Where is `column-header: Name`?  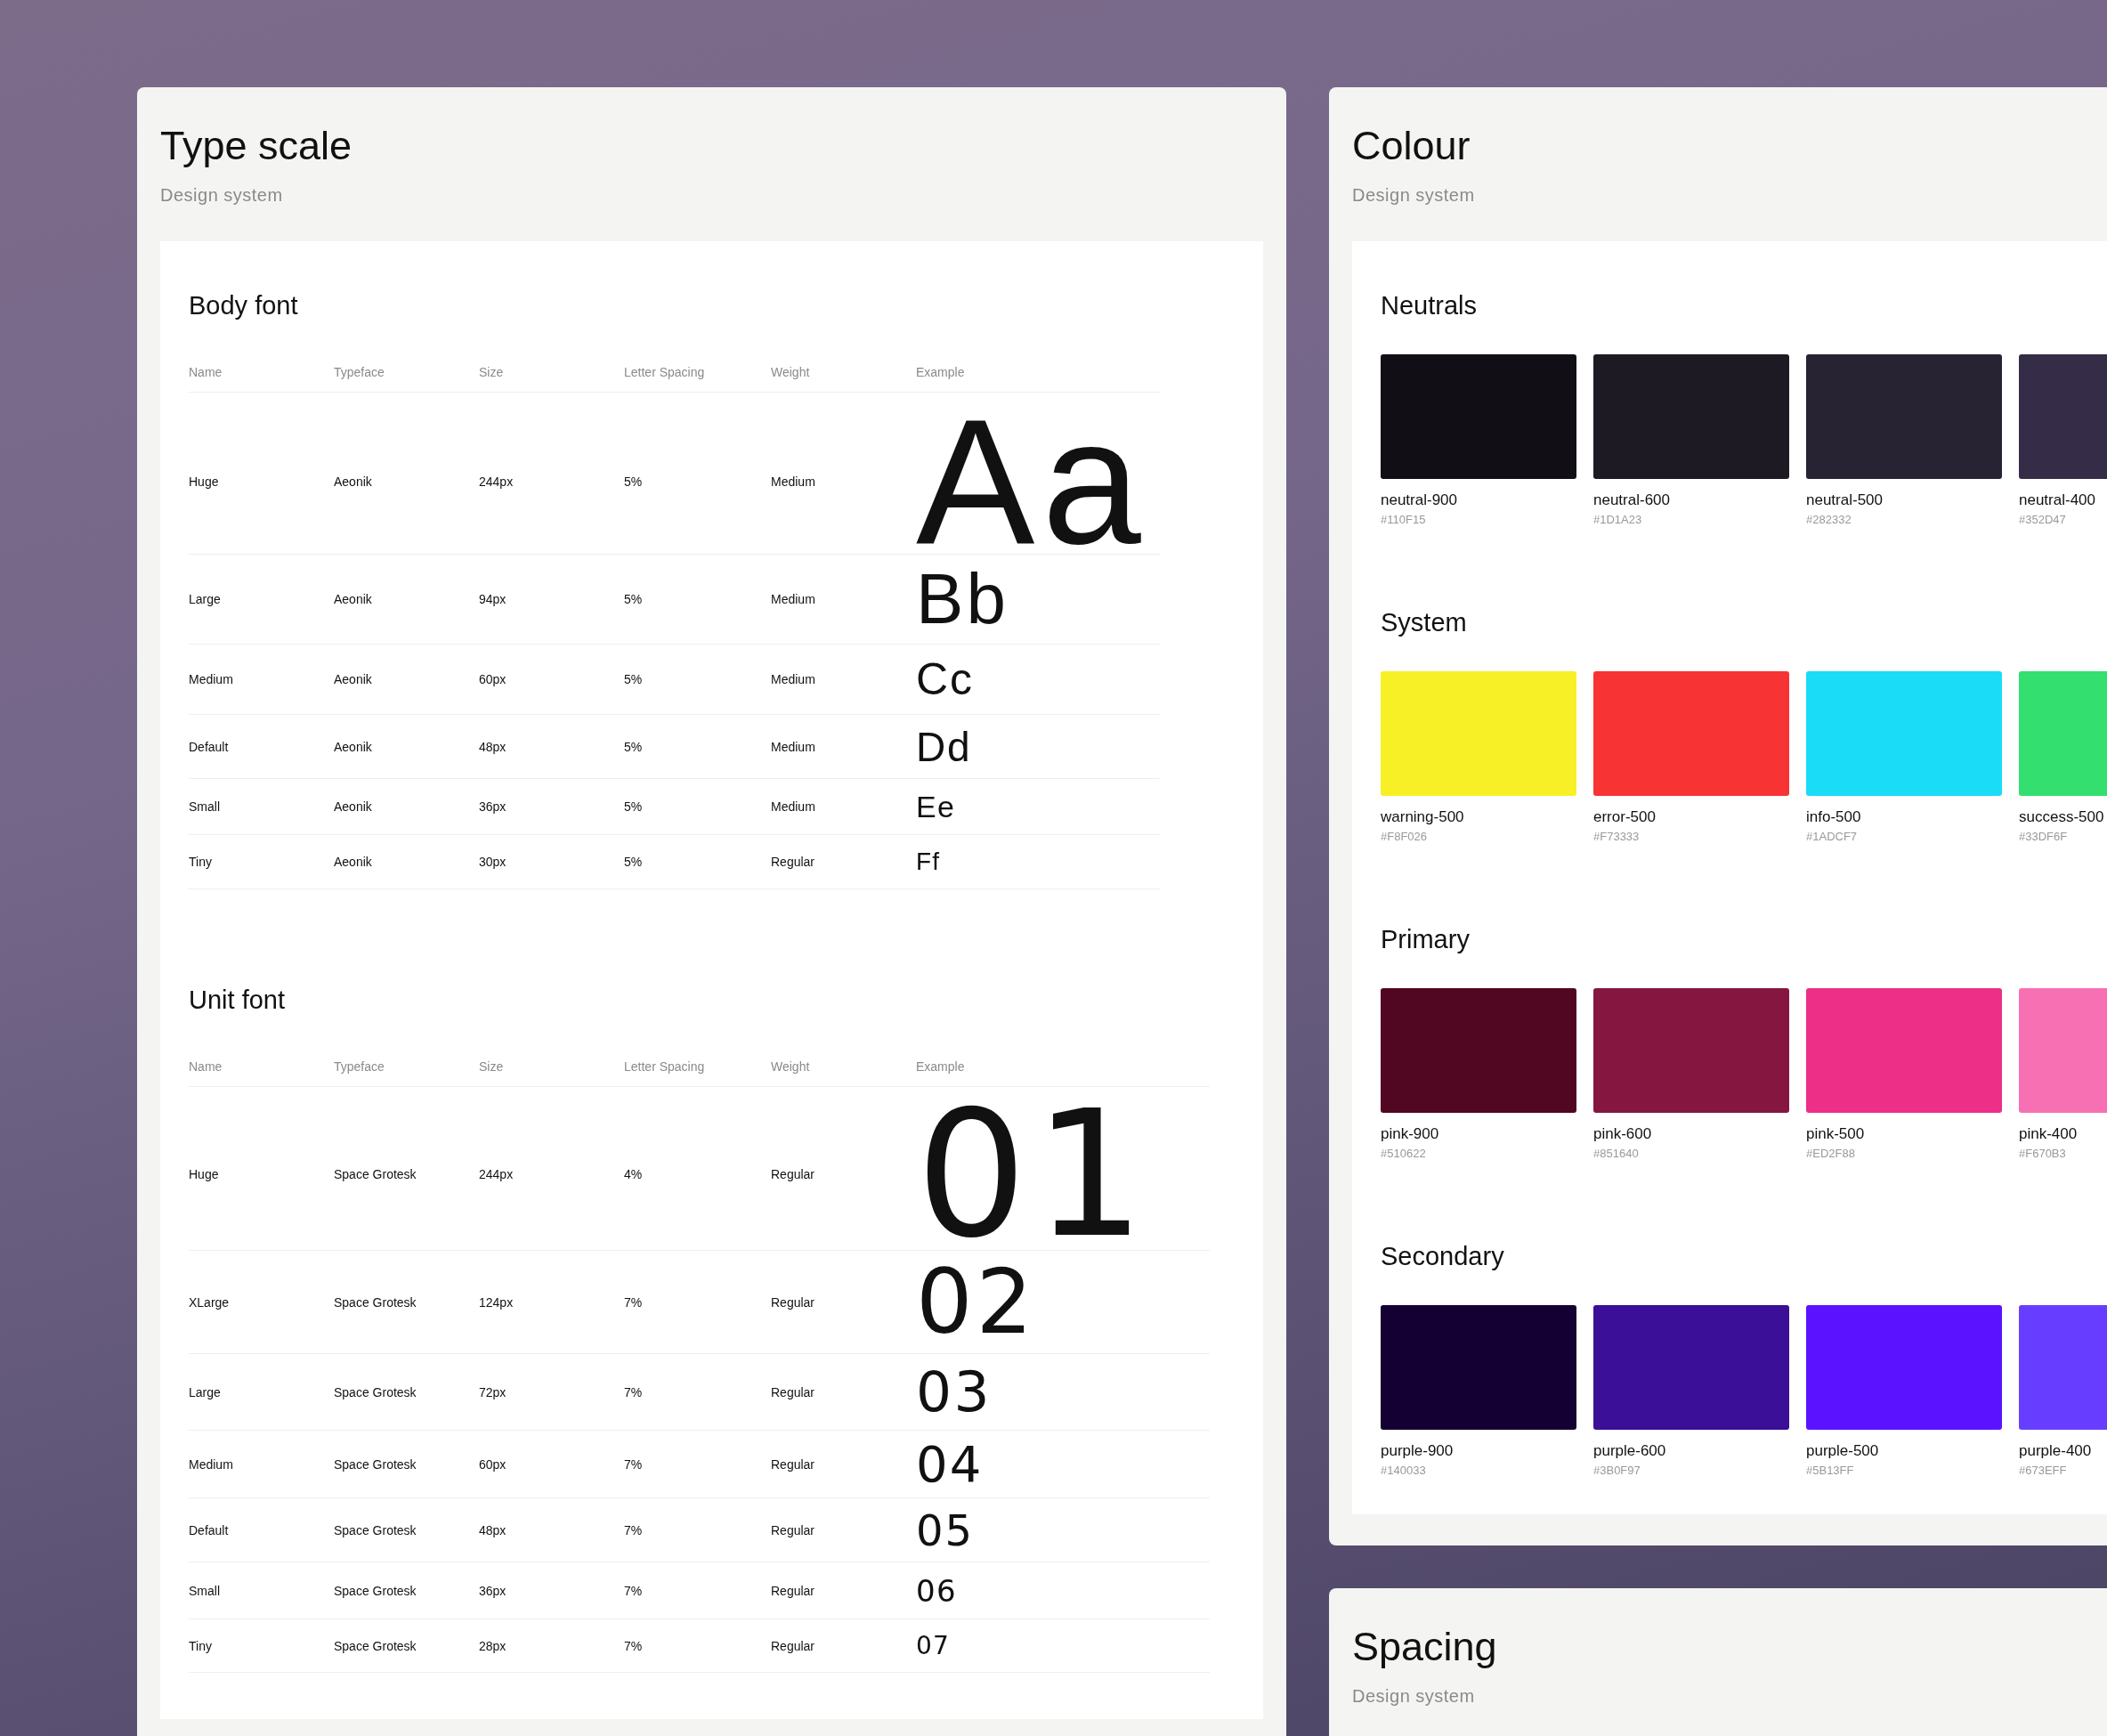 column-header: Name is located at coordinates (206, 372).